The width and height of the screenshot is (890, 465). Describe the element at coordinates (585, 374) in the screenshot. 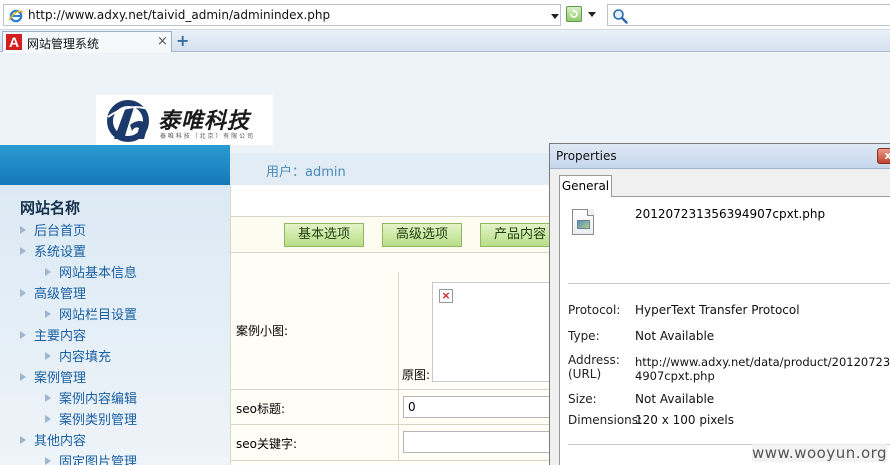

I see `address-label-url: (URL)` at that location.